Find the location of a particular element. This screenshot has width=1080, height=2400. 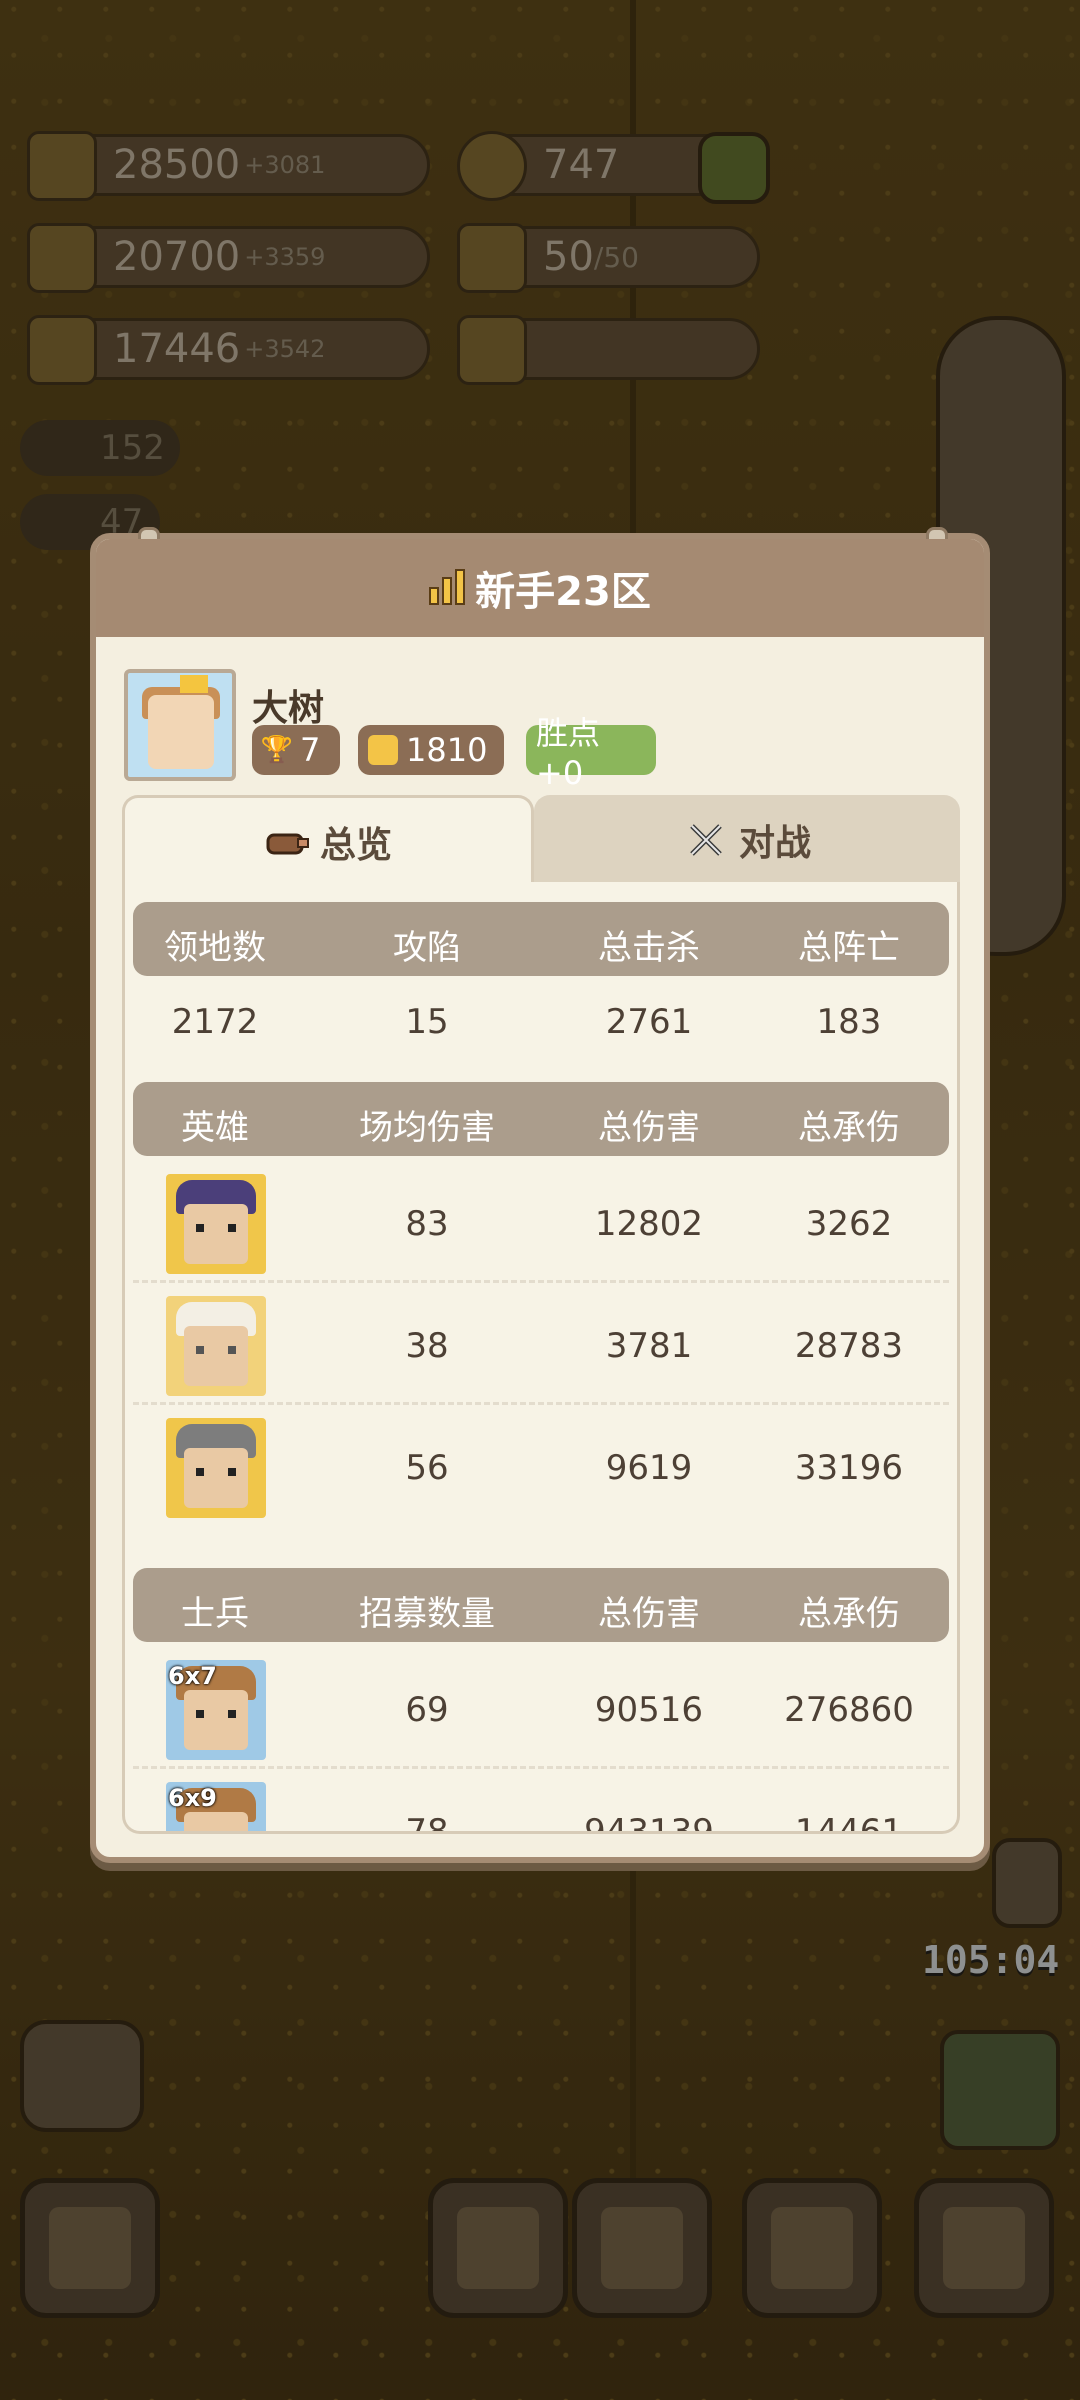

soldier-row: 6x7 69 90516 276860 is located at coordinates (541, 1710).